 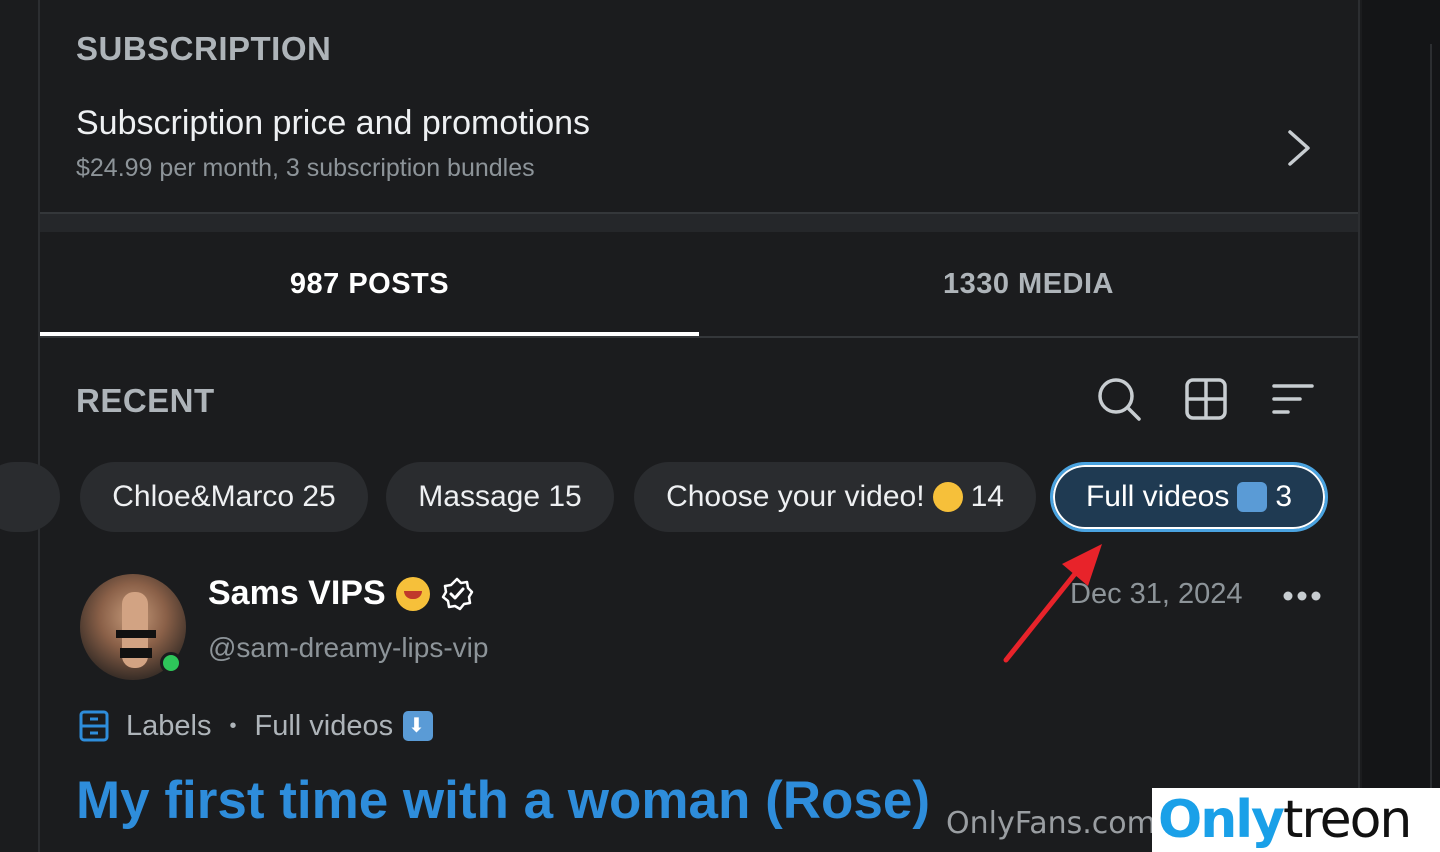 I want to click on labels-prefix: Labels, so click(x=169, y=725).